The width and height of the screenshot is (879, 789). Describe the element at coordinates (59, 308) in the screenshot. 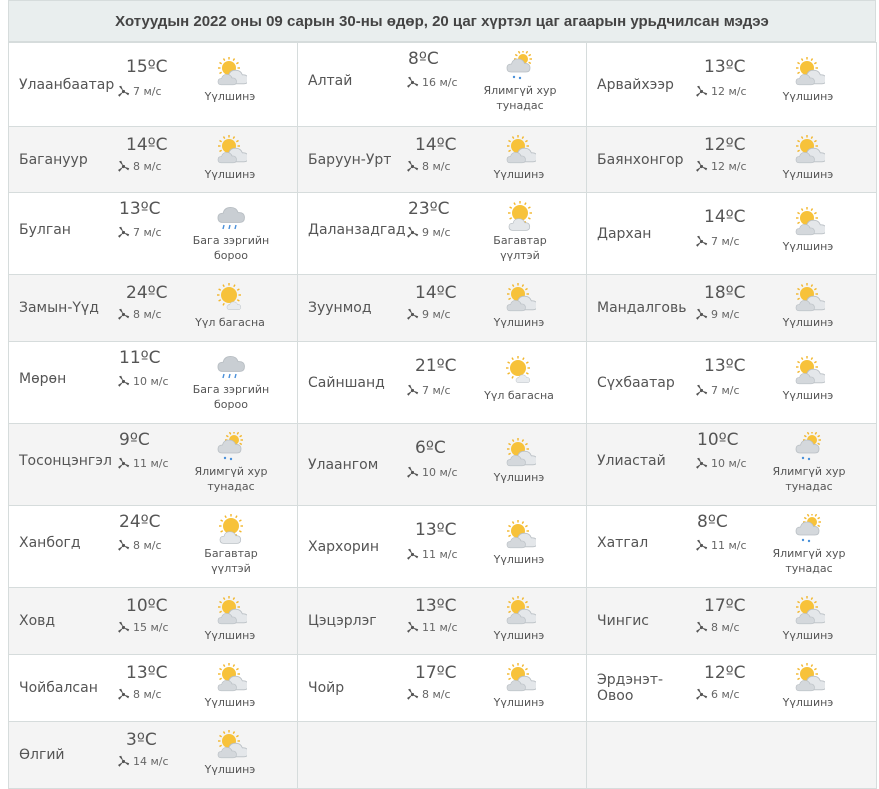

I see `city-name: Замын-Үүд` at that location.